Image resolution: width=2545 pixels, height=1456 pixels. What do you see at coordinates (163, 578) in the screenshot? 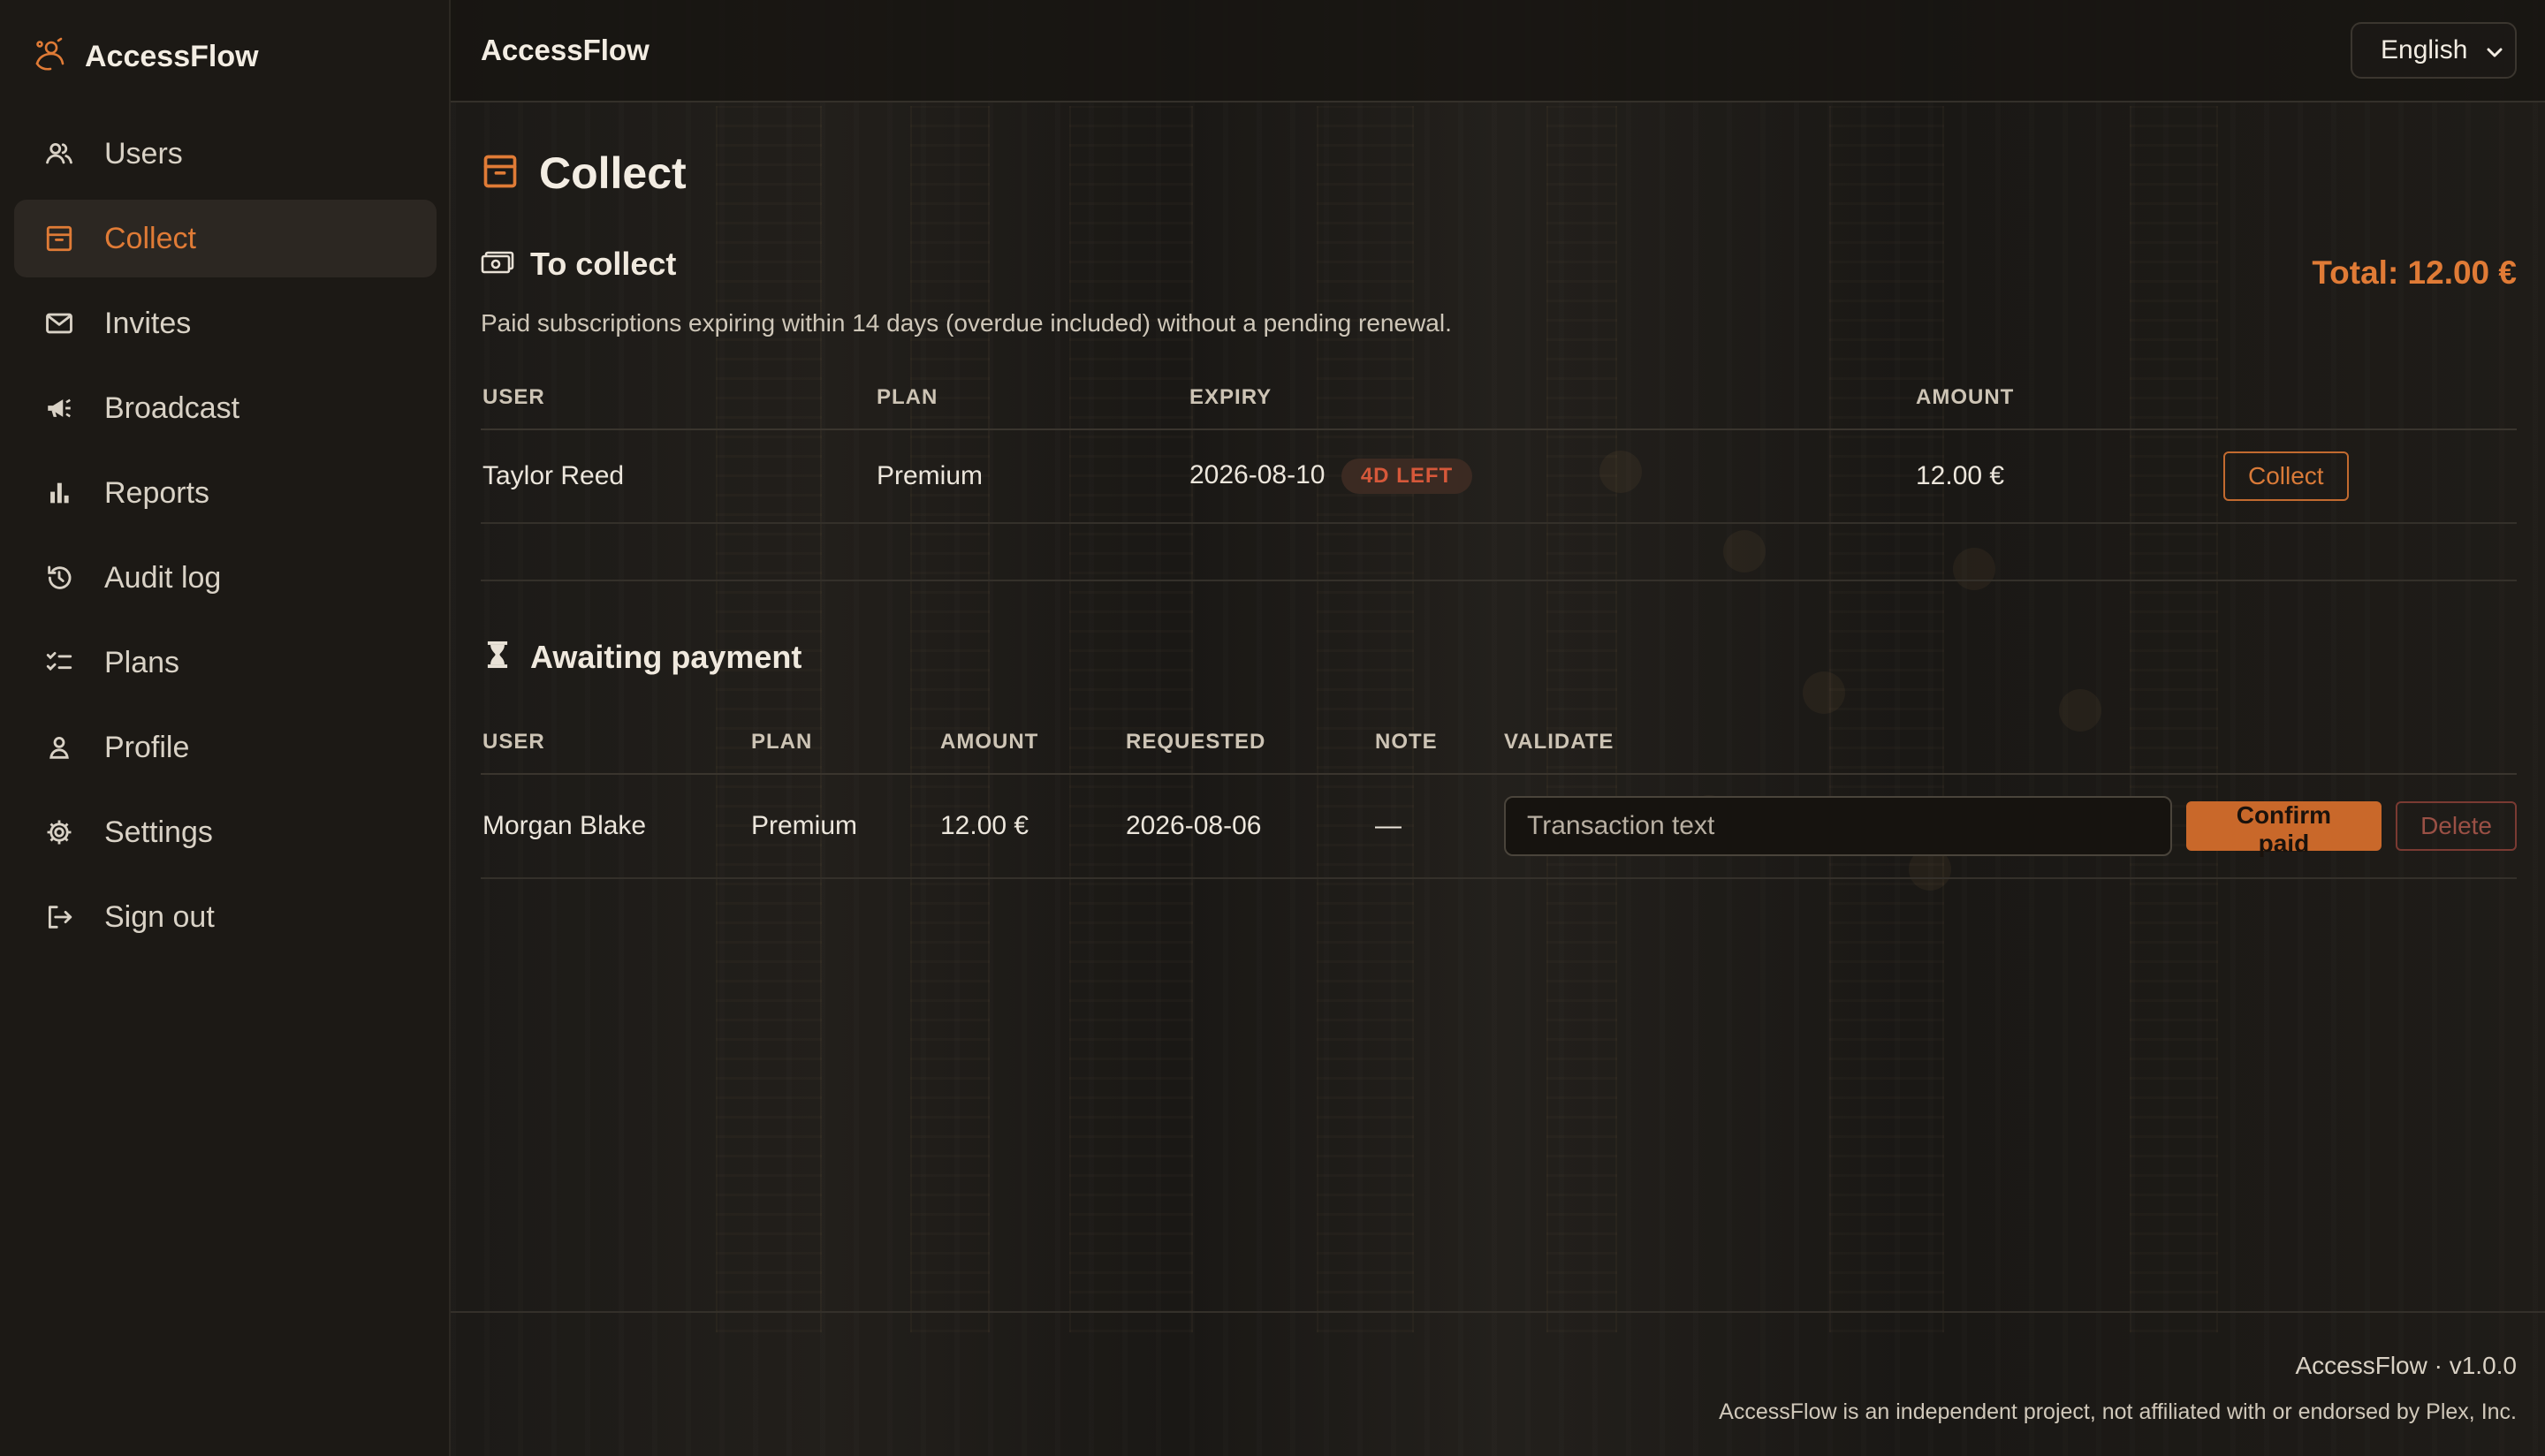
I see `sidebar-item-label: Audit log` at bounding box center [163, 578].